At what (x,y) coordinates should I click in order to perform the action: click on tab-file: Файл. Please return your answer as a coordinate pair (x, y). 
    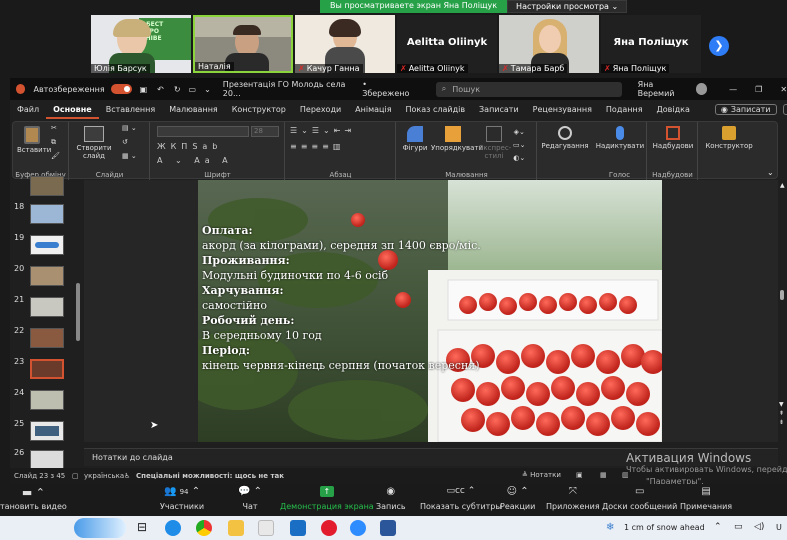
    Looking at the image, I should click on (28, 109).